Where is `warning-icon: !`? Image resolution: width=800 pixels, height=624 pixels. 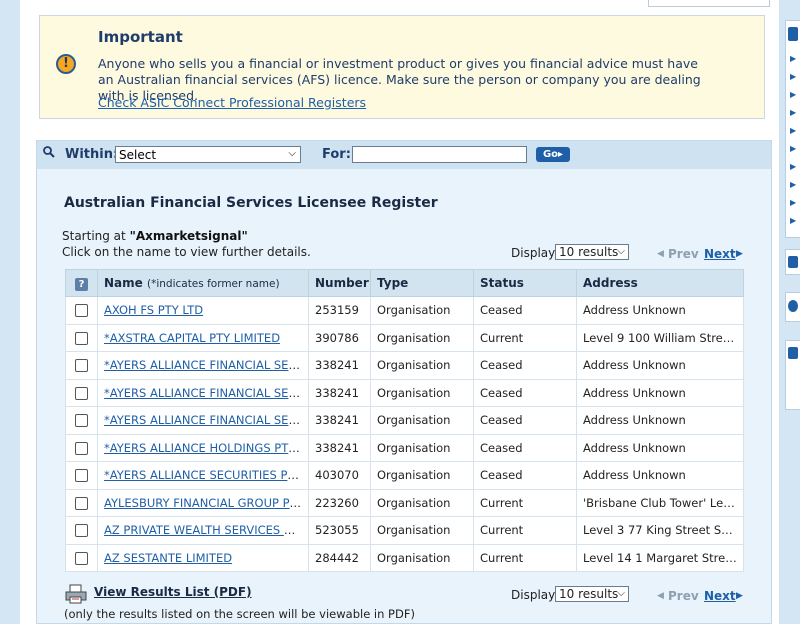 warning-icon: ! is located at coordinates (66, 64).